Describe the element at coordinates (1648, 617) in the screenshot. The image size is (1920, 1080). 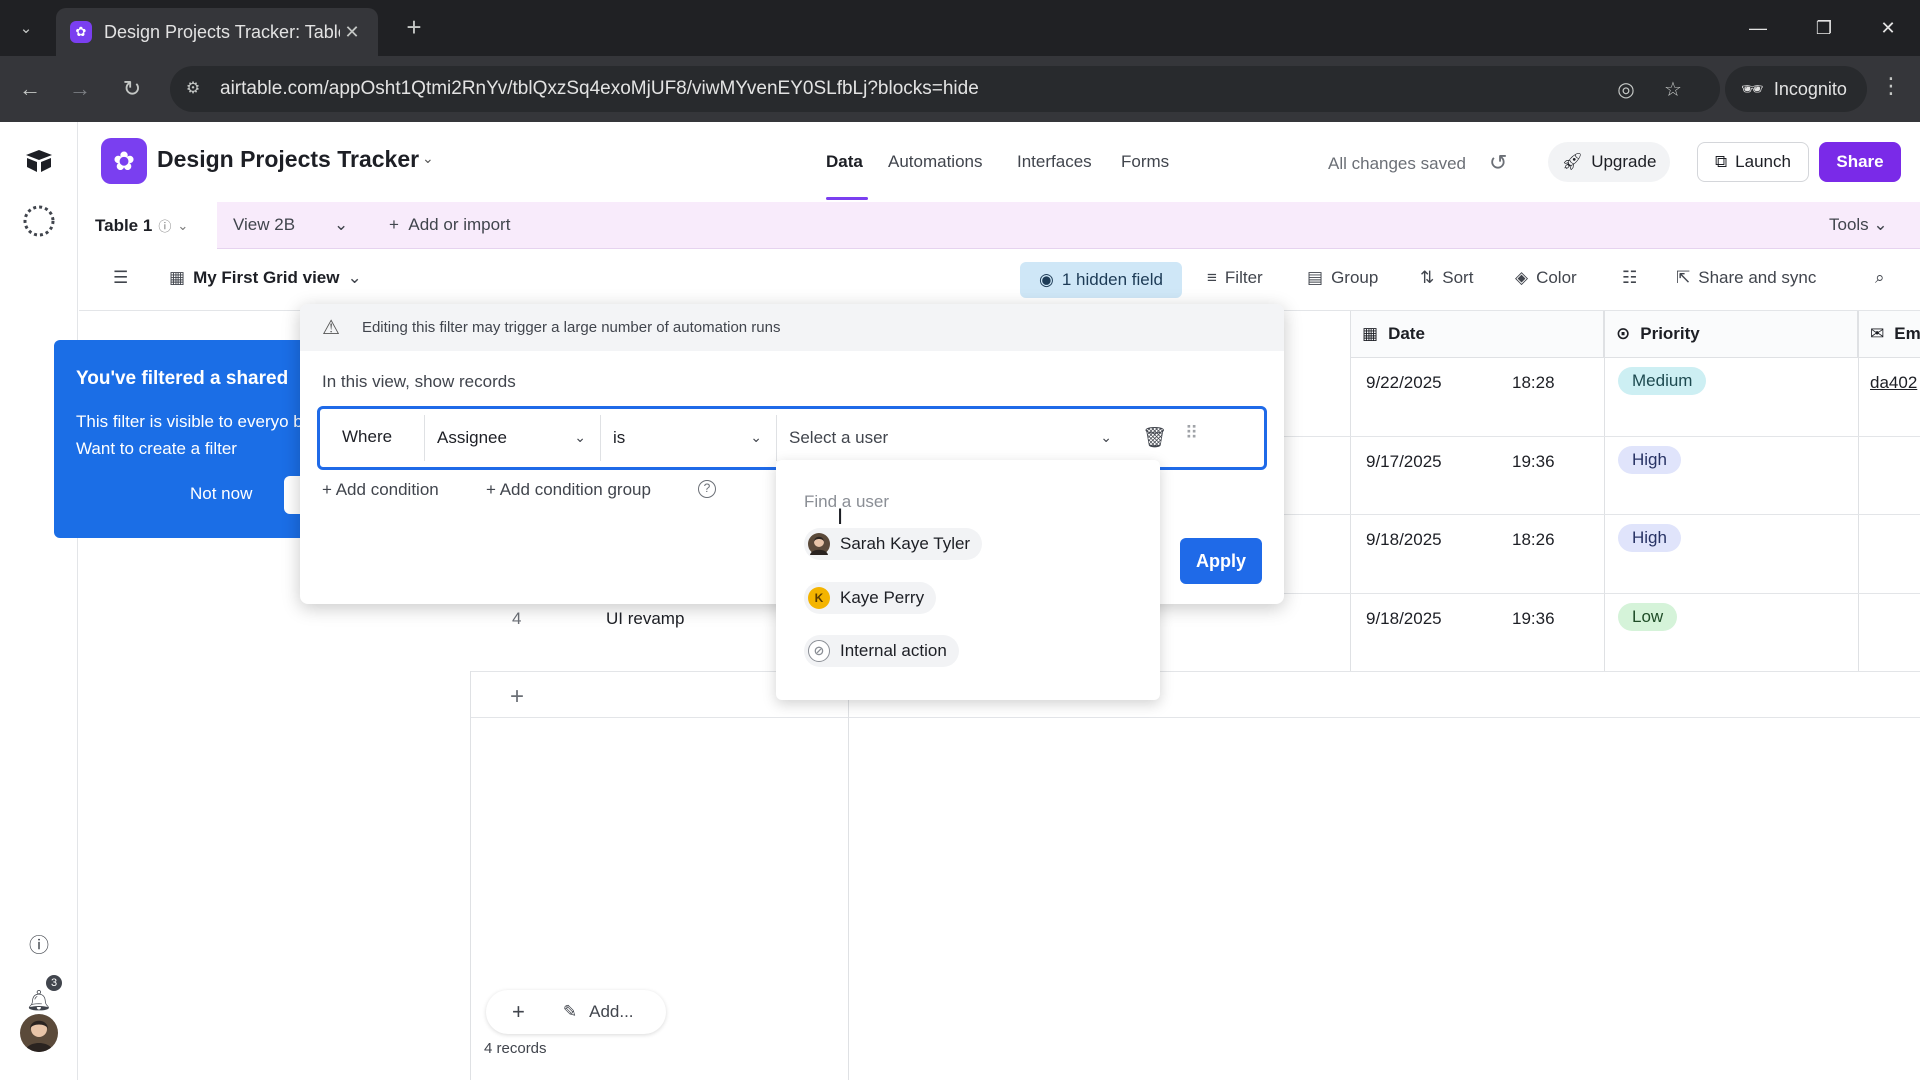
I see `priority-pill: Low` at that location.